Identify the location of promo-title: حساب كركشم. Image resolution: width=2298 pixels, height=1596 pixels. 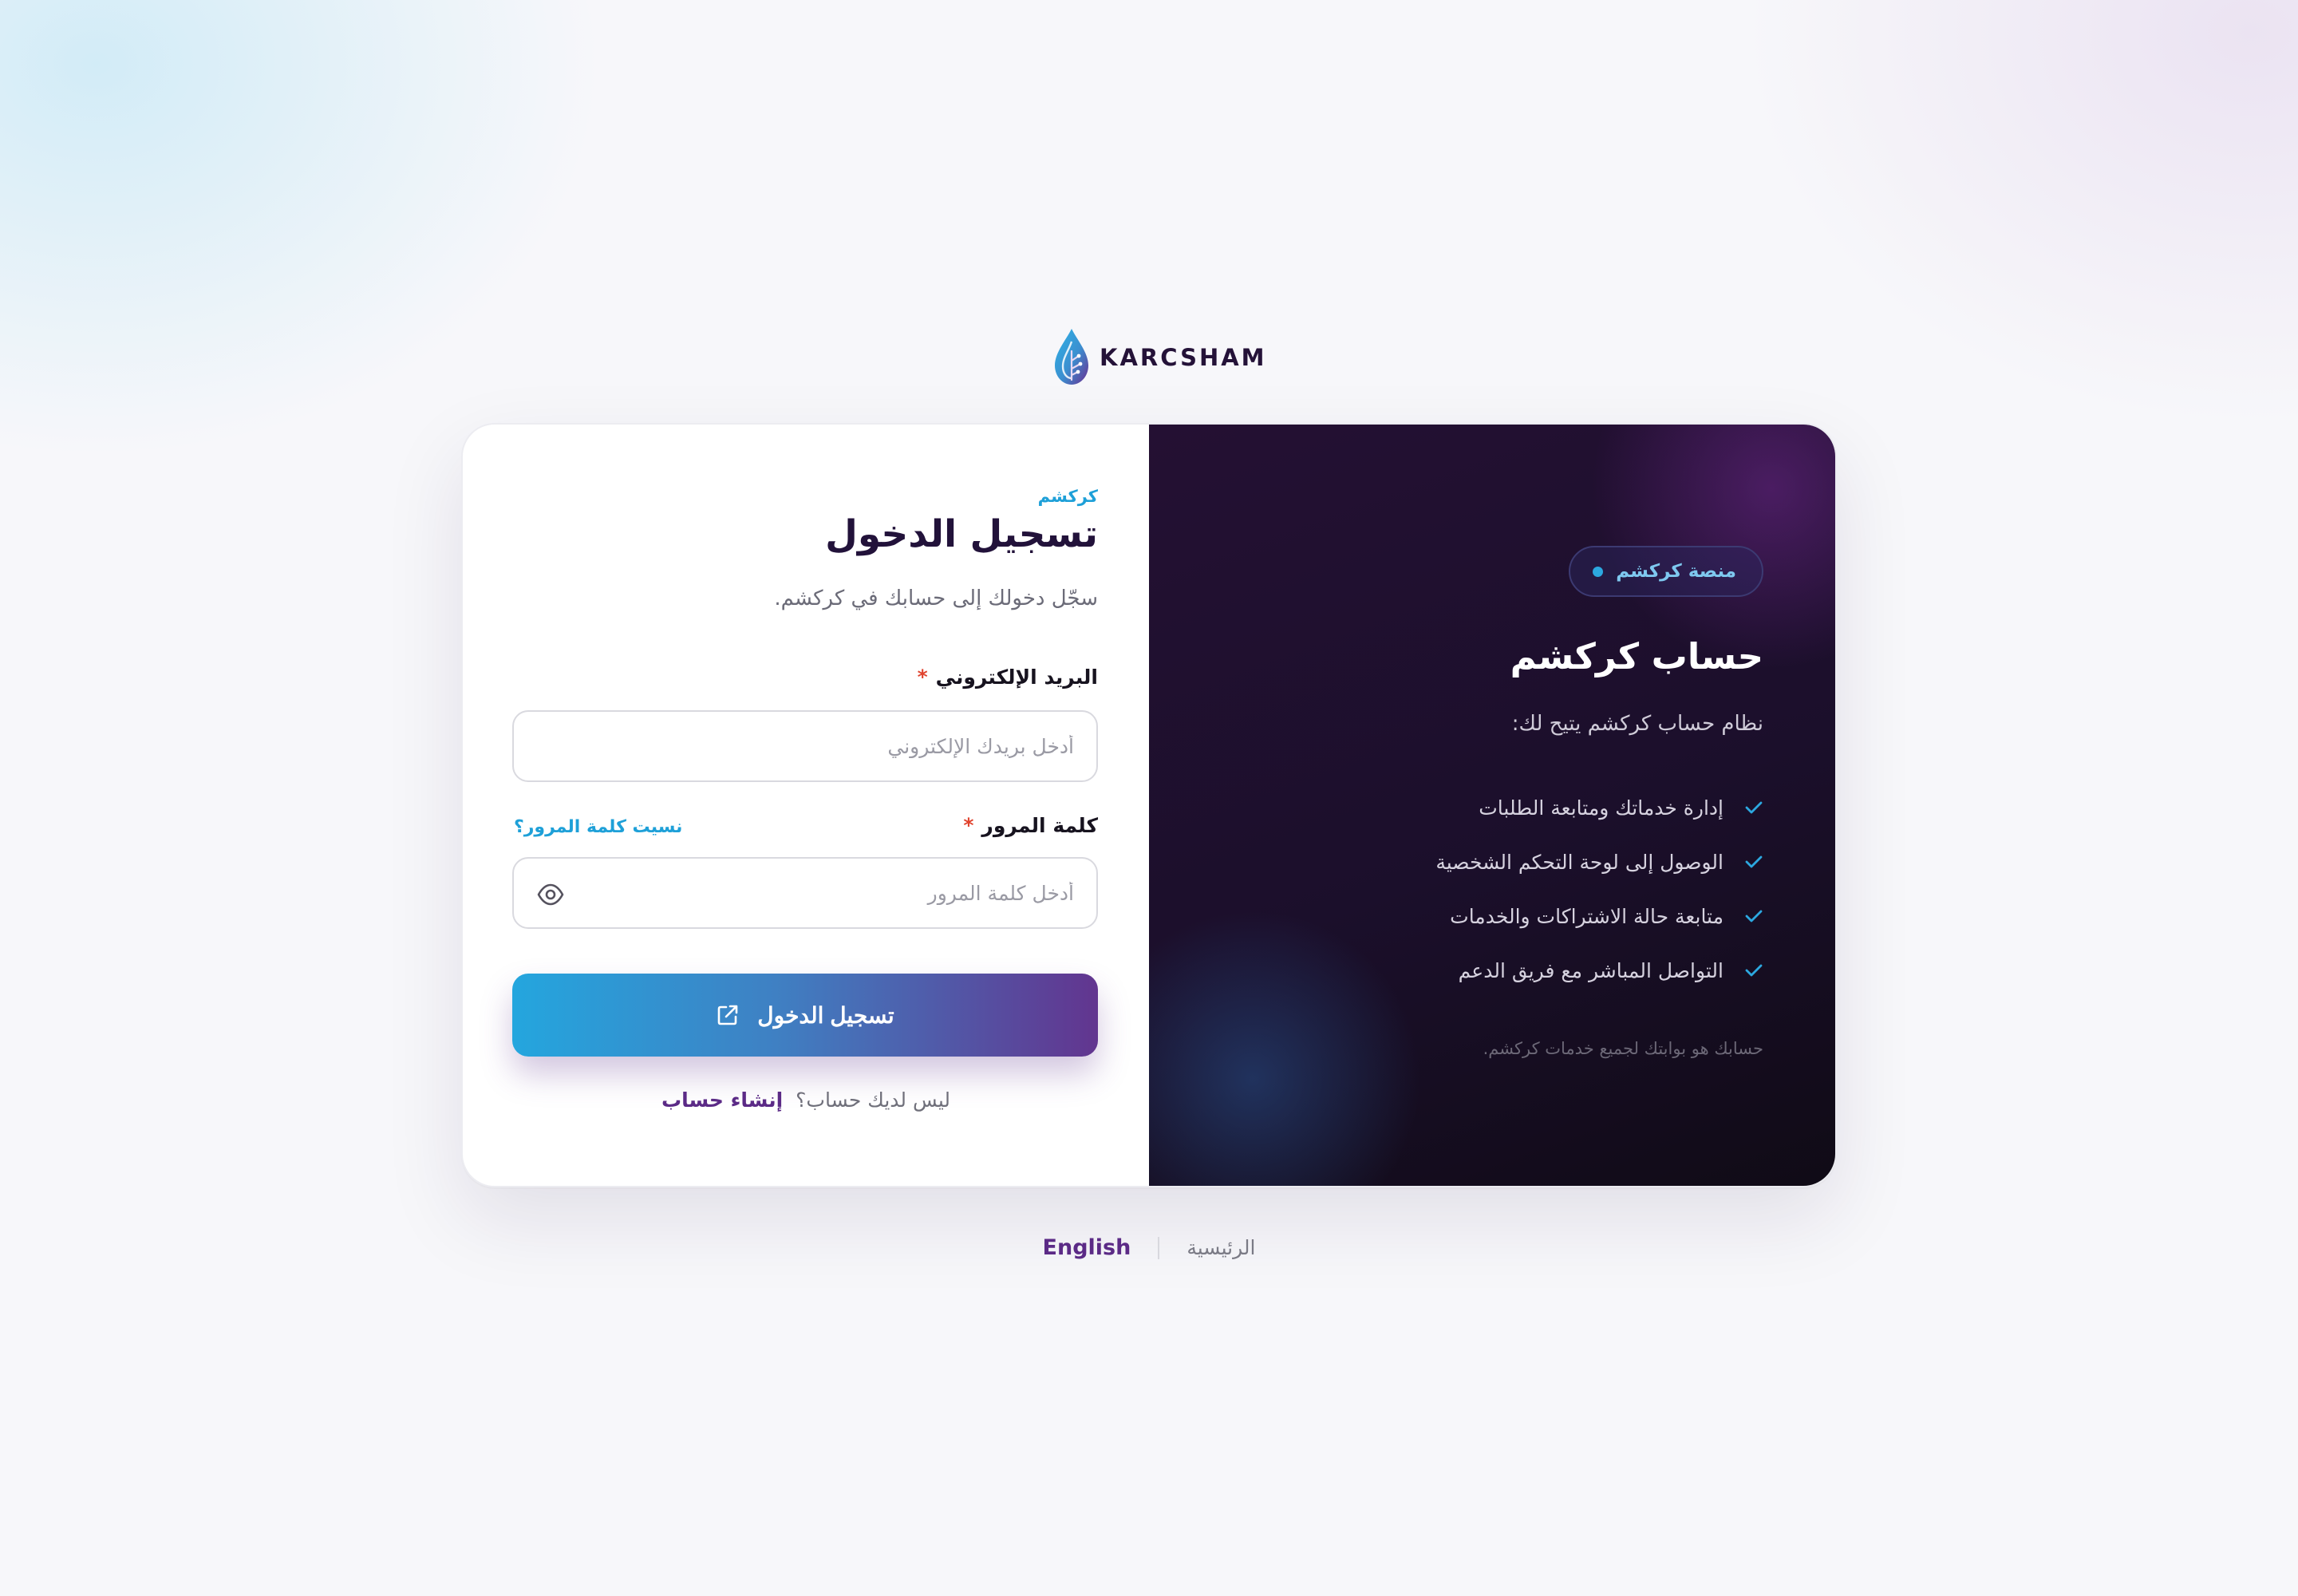
(1636, 656).